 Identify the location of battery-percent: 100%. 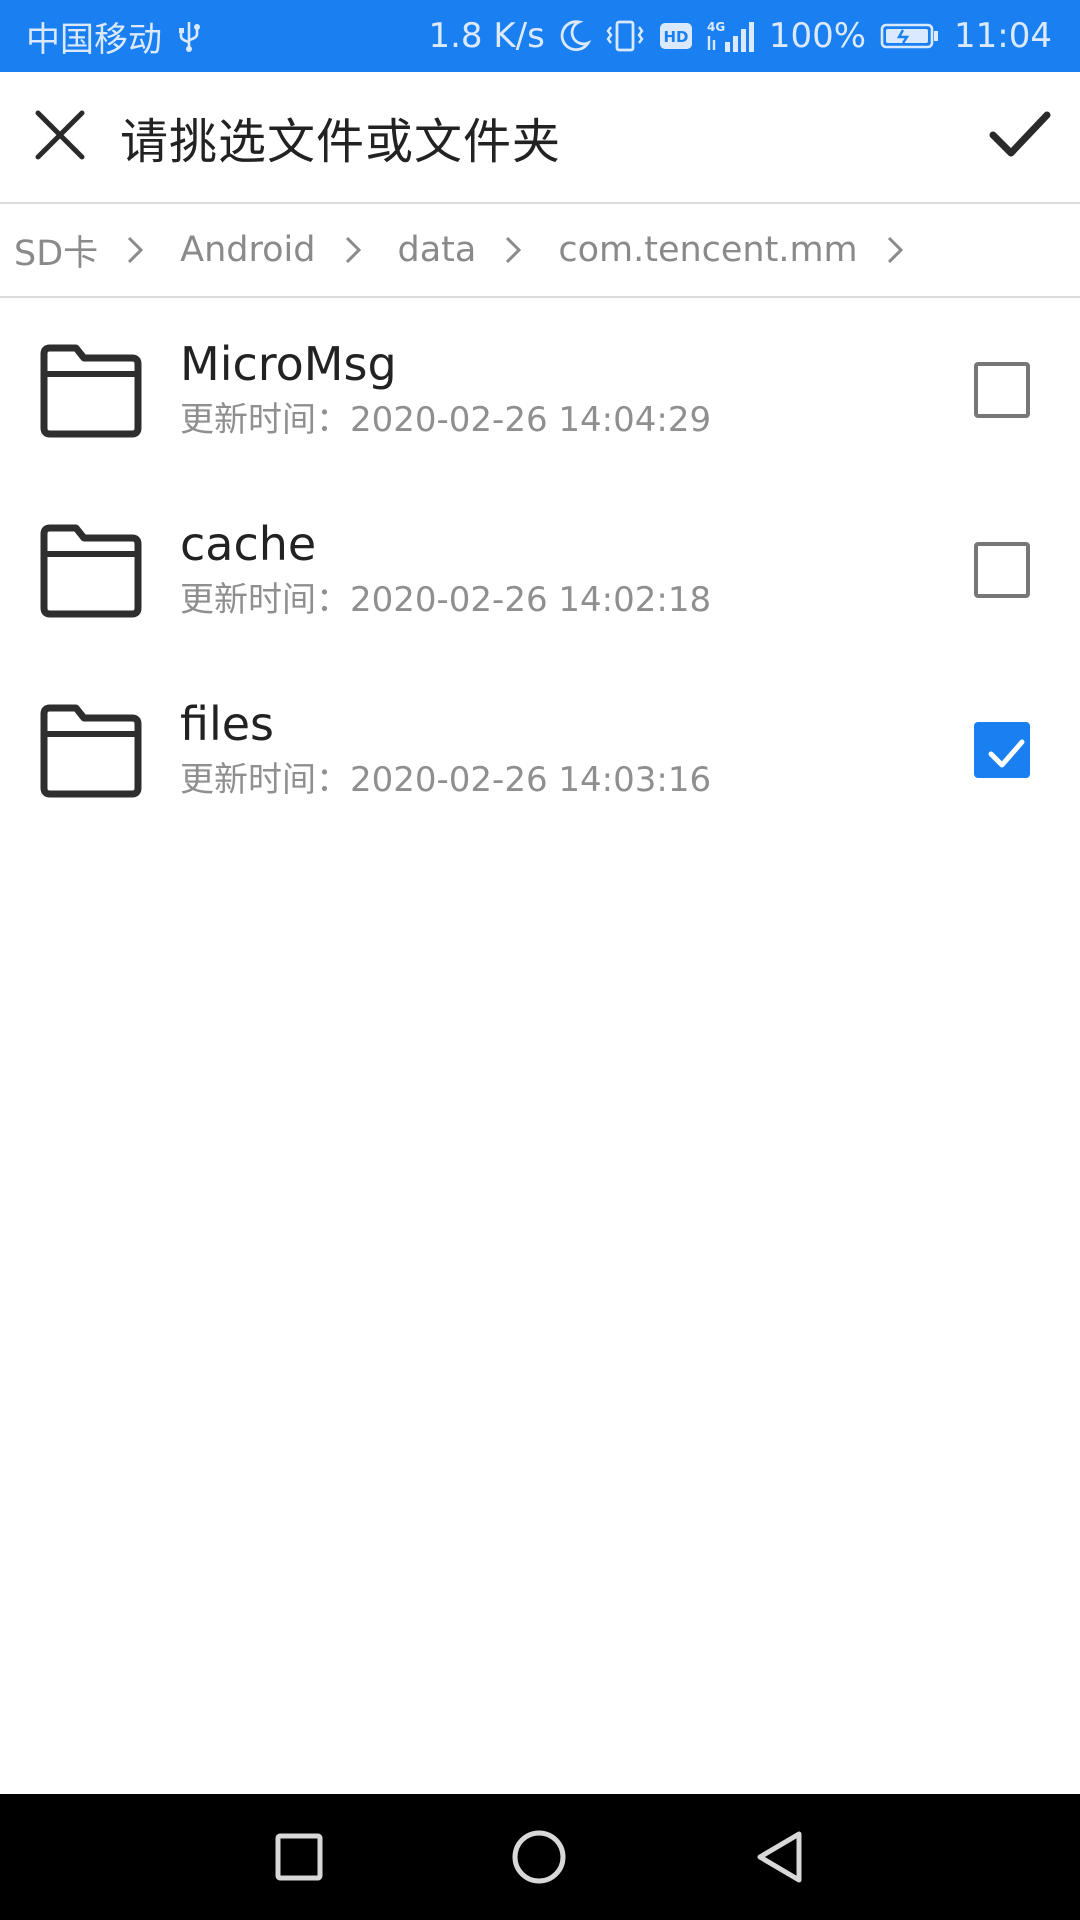
(817, 36).